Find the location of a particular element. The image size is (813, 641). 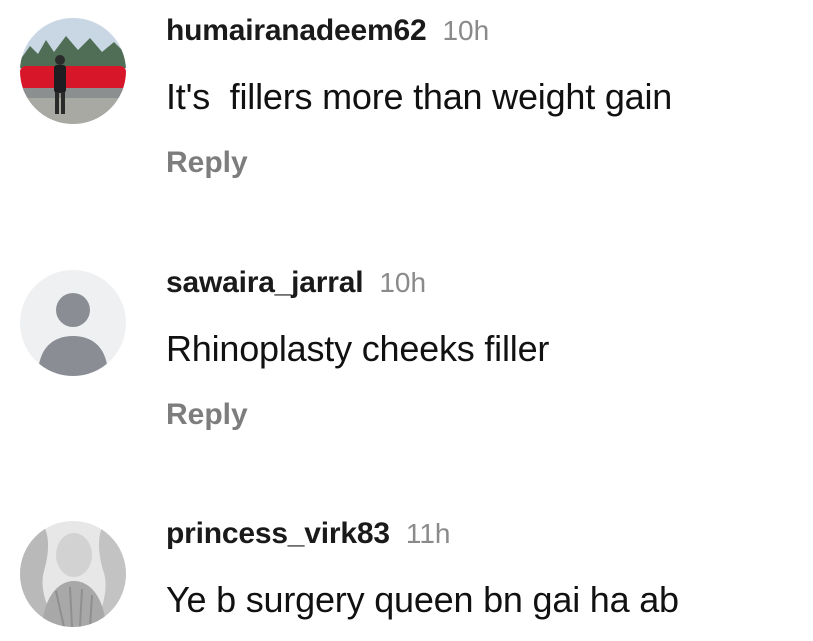

default-user-icon is located at coordinates (73, 323).